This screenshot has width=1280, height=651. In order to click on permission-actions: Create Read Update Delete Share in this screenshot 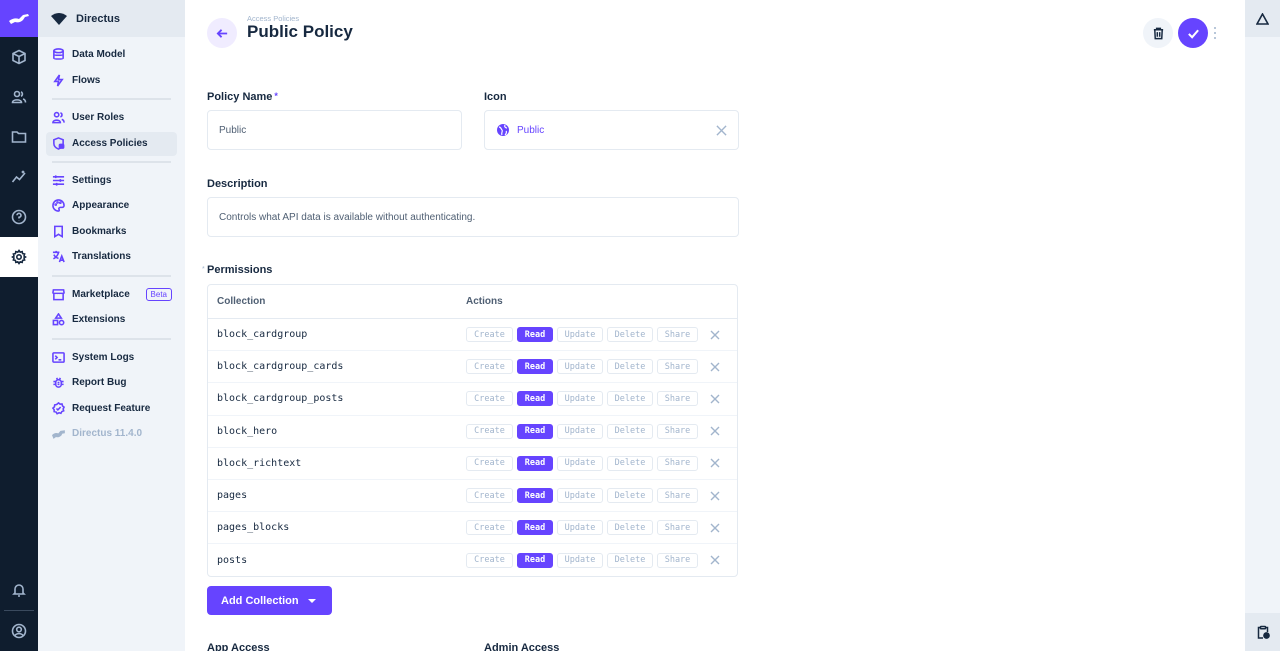, I will do `click(593, 367)`.